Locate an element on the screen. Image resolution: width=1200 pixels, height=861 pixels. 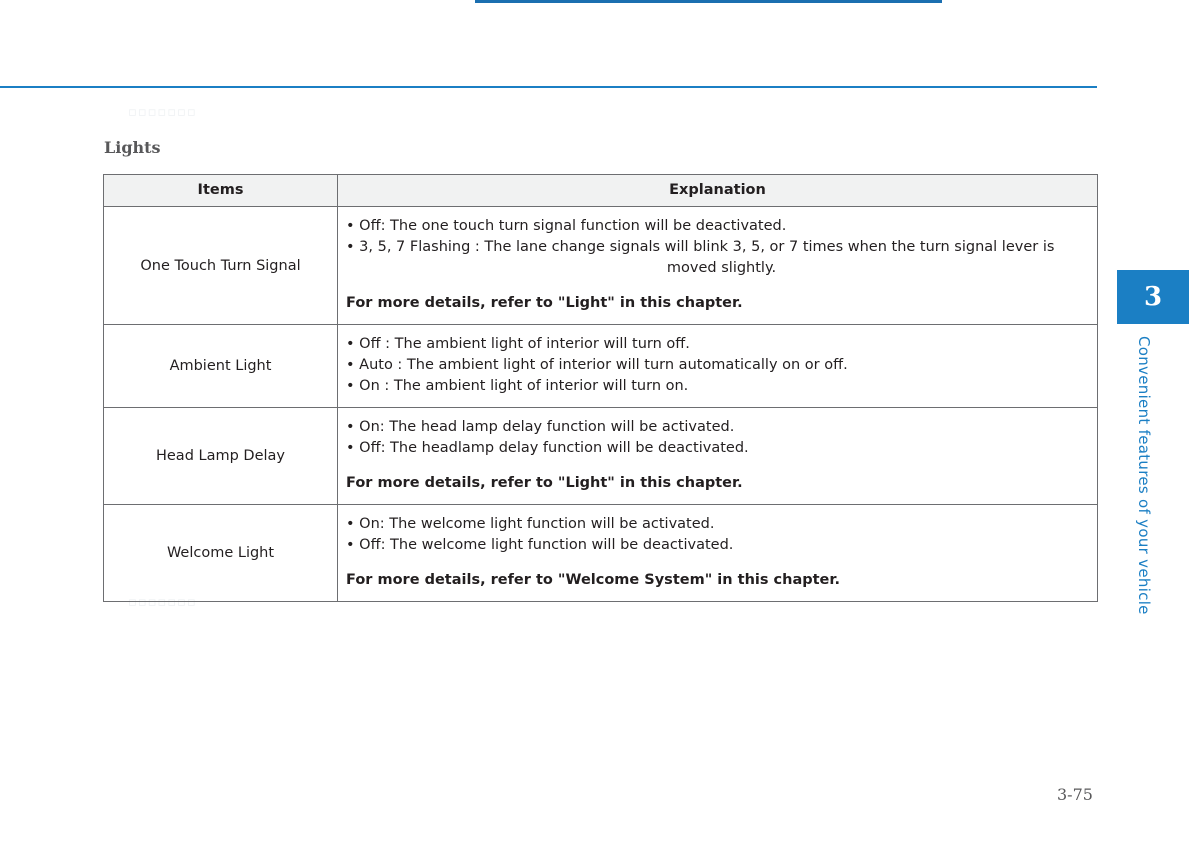
row-item-one-touch-turn-signal: One Touch Turn Signal is located at coordinates (220, 265).